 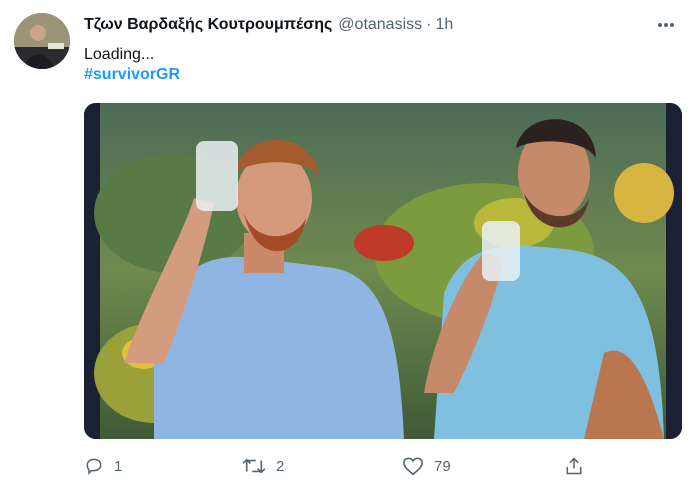 I want to click on share-icon, so click(x=574, y=466).